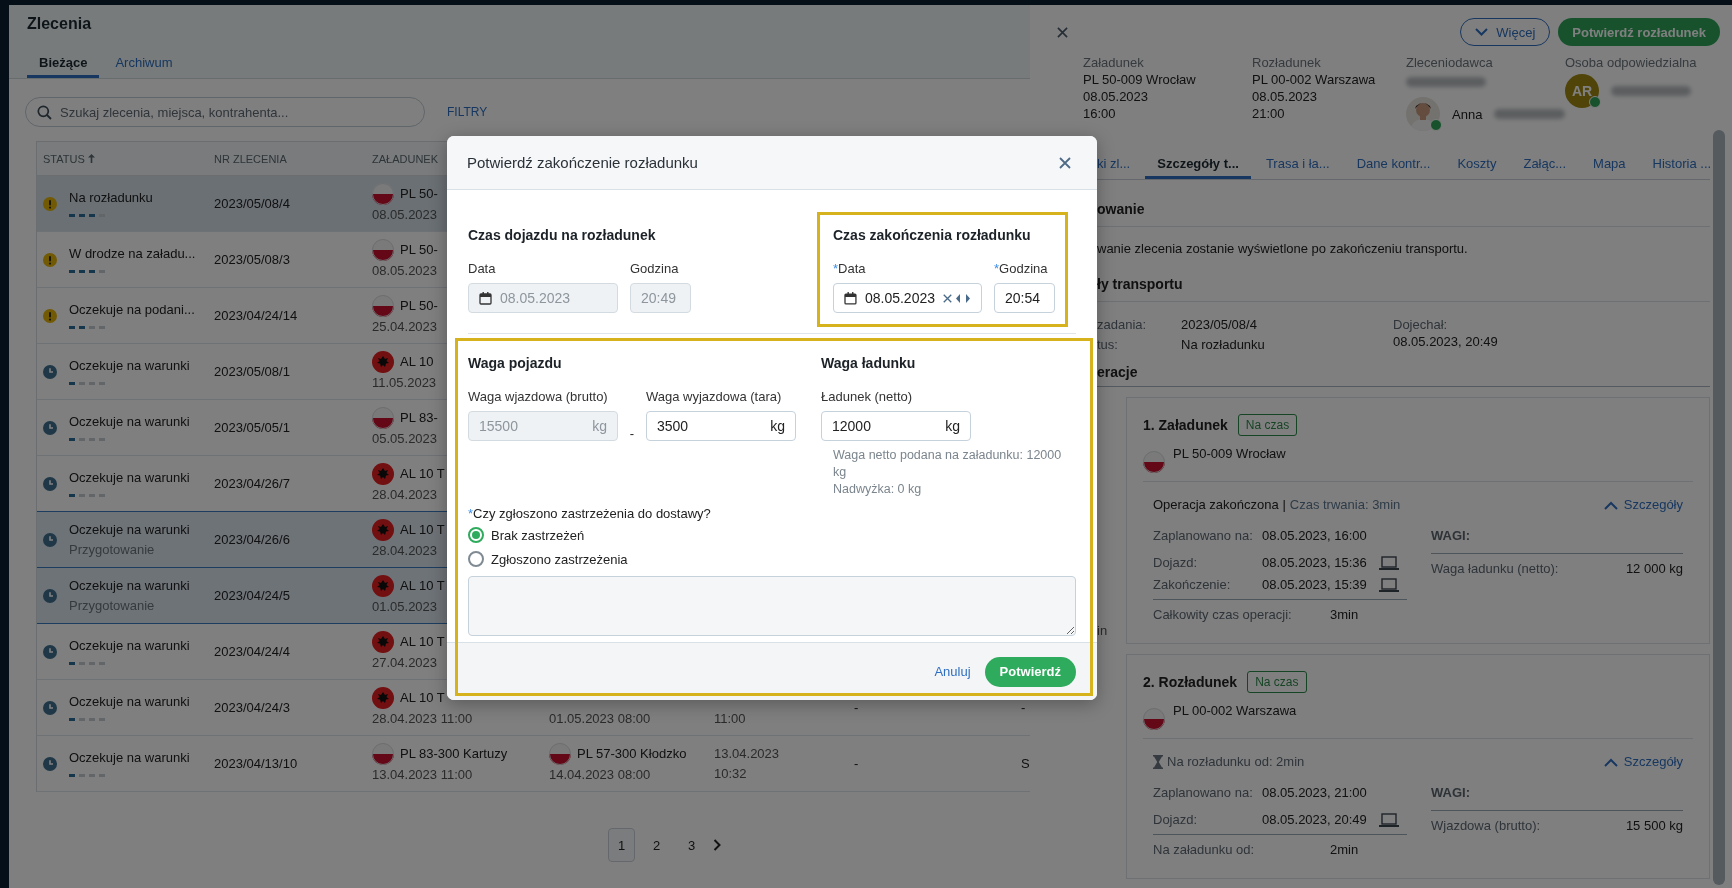 The width and height of the screenshot is (1732, 888). What do you see at coordinates (656, 845) in the screenshot?
I see `page-button: 2` at bounding box center [656, 845].